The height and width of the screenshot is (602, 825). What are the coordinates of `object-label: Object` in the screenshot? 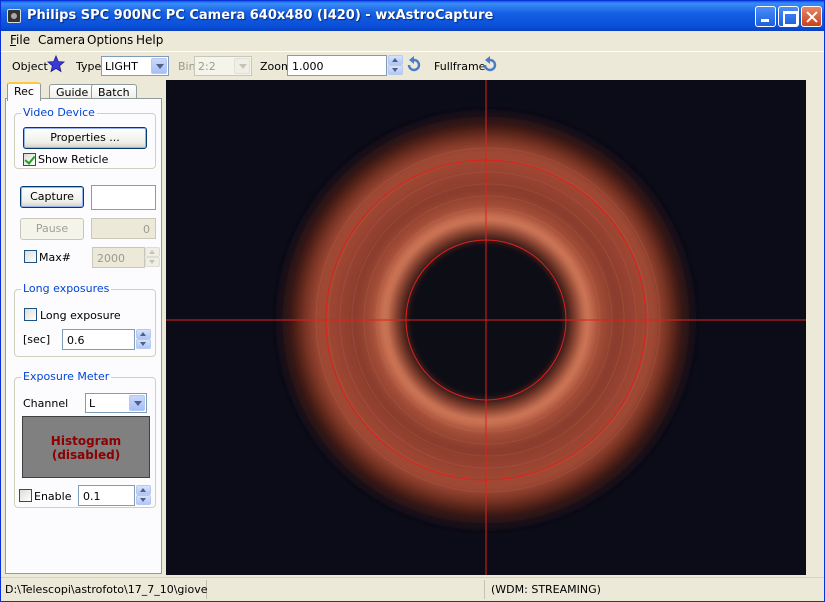 It's located at (30, 66).